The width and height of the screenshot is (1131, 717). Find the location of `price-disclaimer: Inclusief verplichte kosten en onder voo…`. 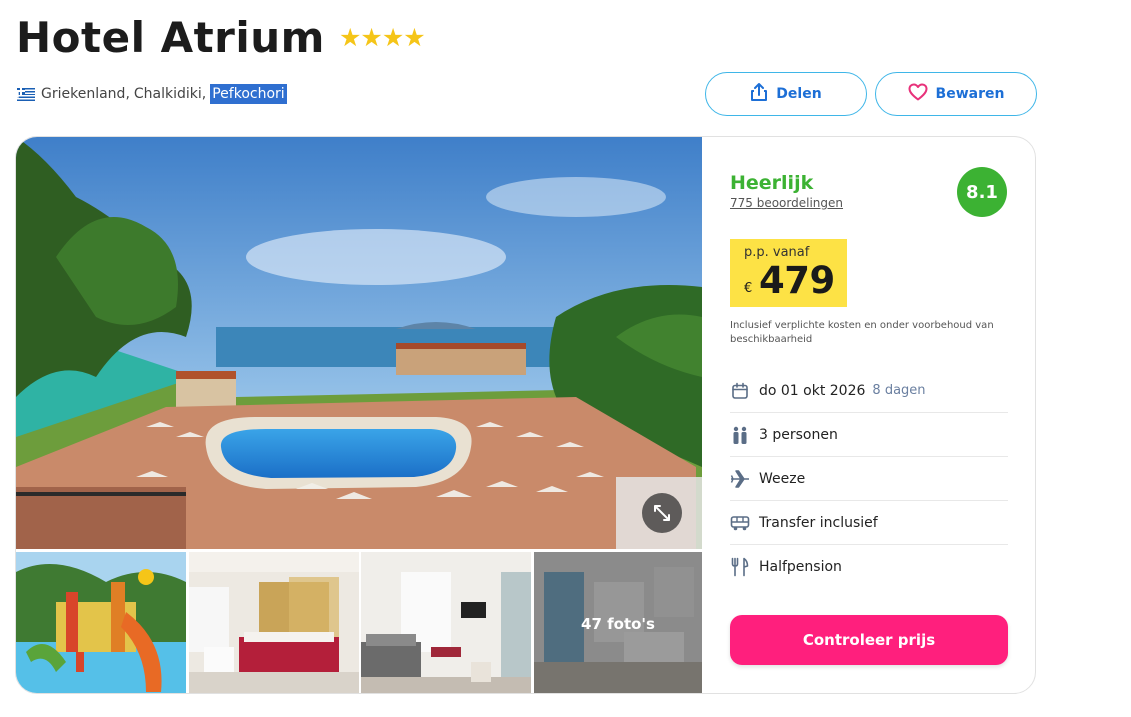

price-disclaimer: Inclusief verplichte kosten en onder voo… is located at coordinates (862, 332).